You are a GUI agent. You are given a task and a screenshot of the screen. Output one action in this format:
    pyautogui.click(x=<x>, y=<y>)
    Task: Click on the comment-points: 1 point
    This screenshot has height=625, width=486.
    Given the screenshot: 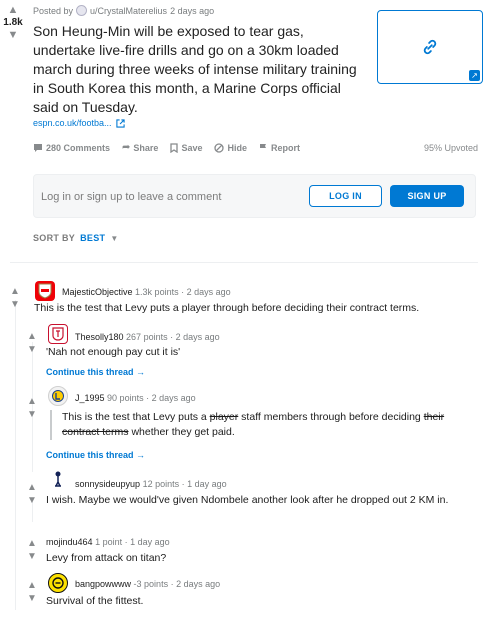 What is the action you would take?
    pyautogui.click(x=109, y=542)
    